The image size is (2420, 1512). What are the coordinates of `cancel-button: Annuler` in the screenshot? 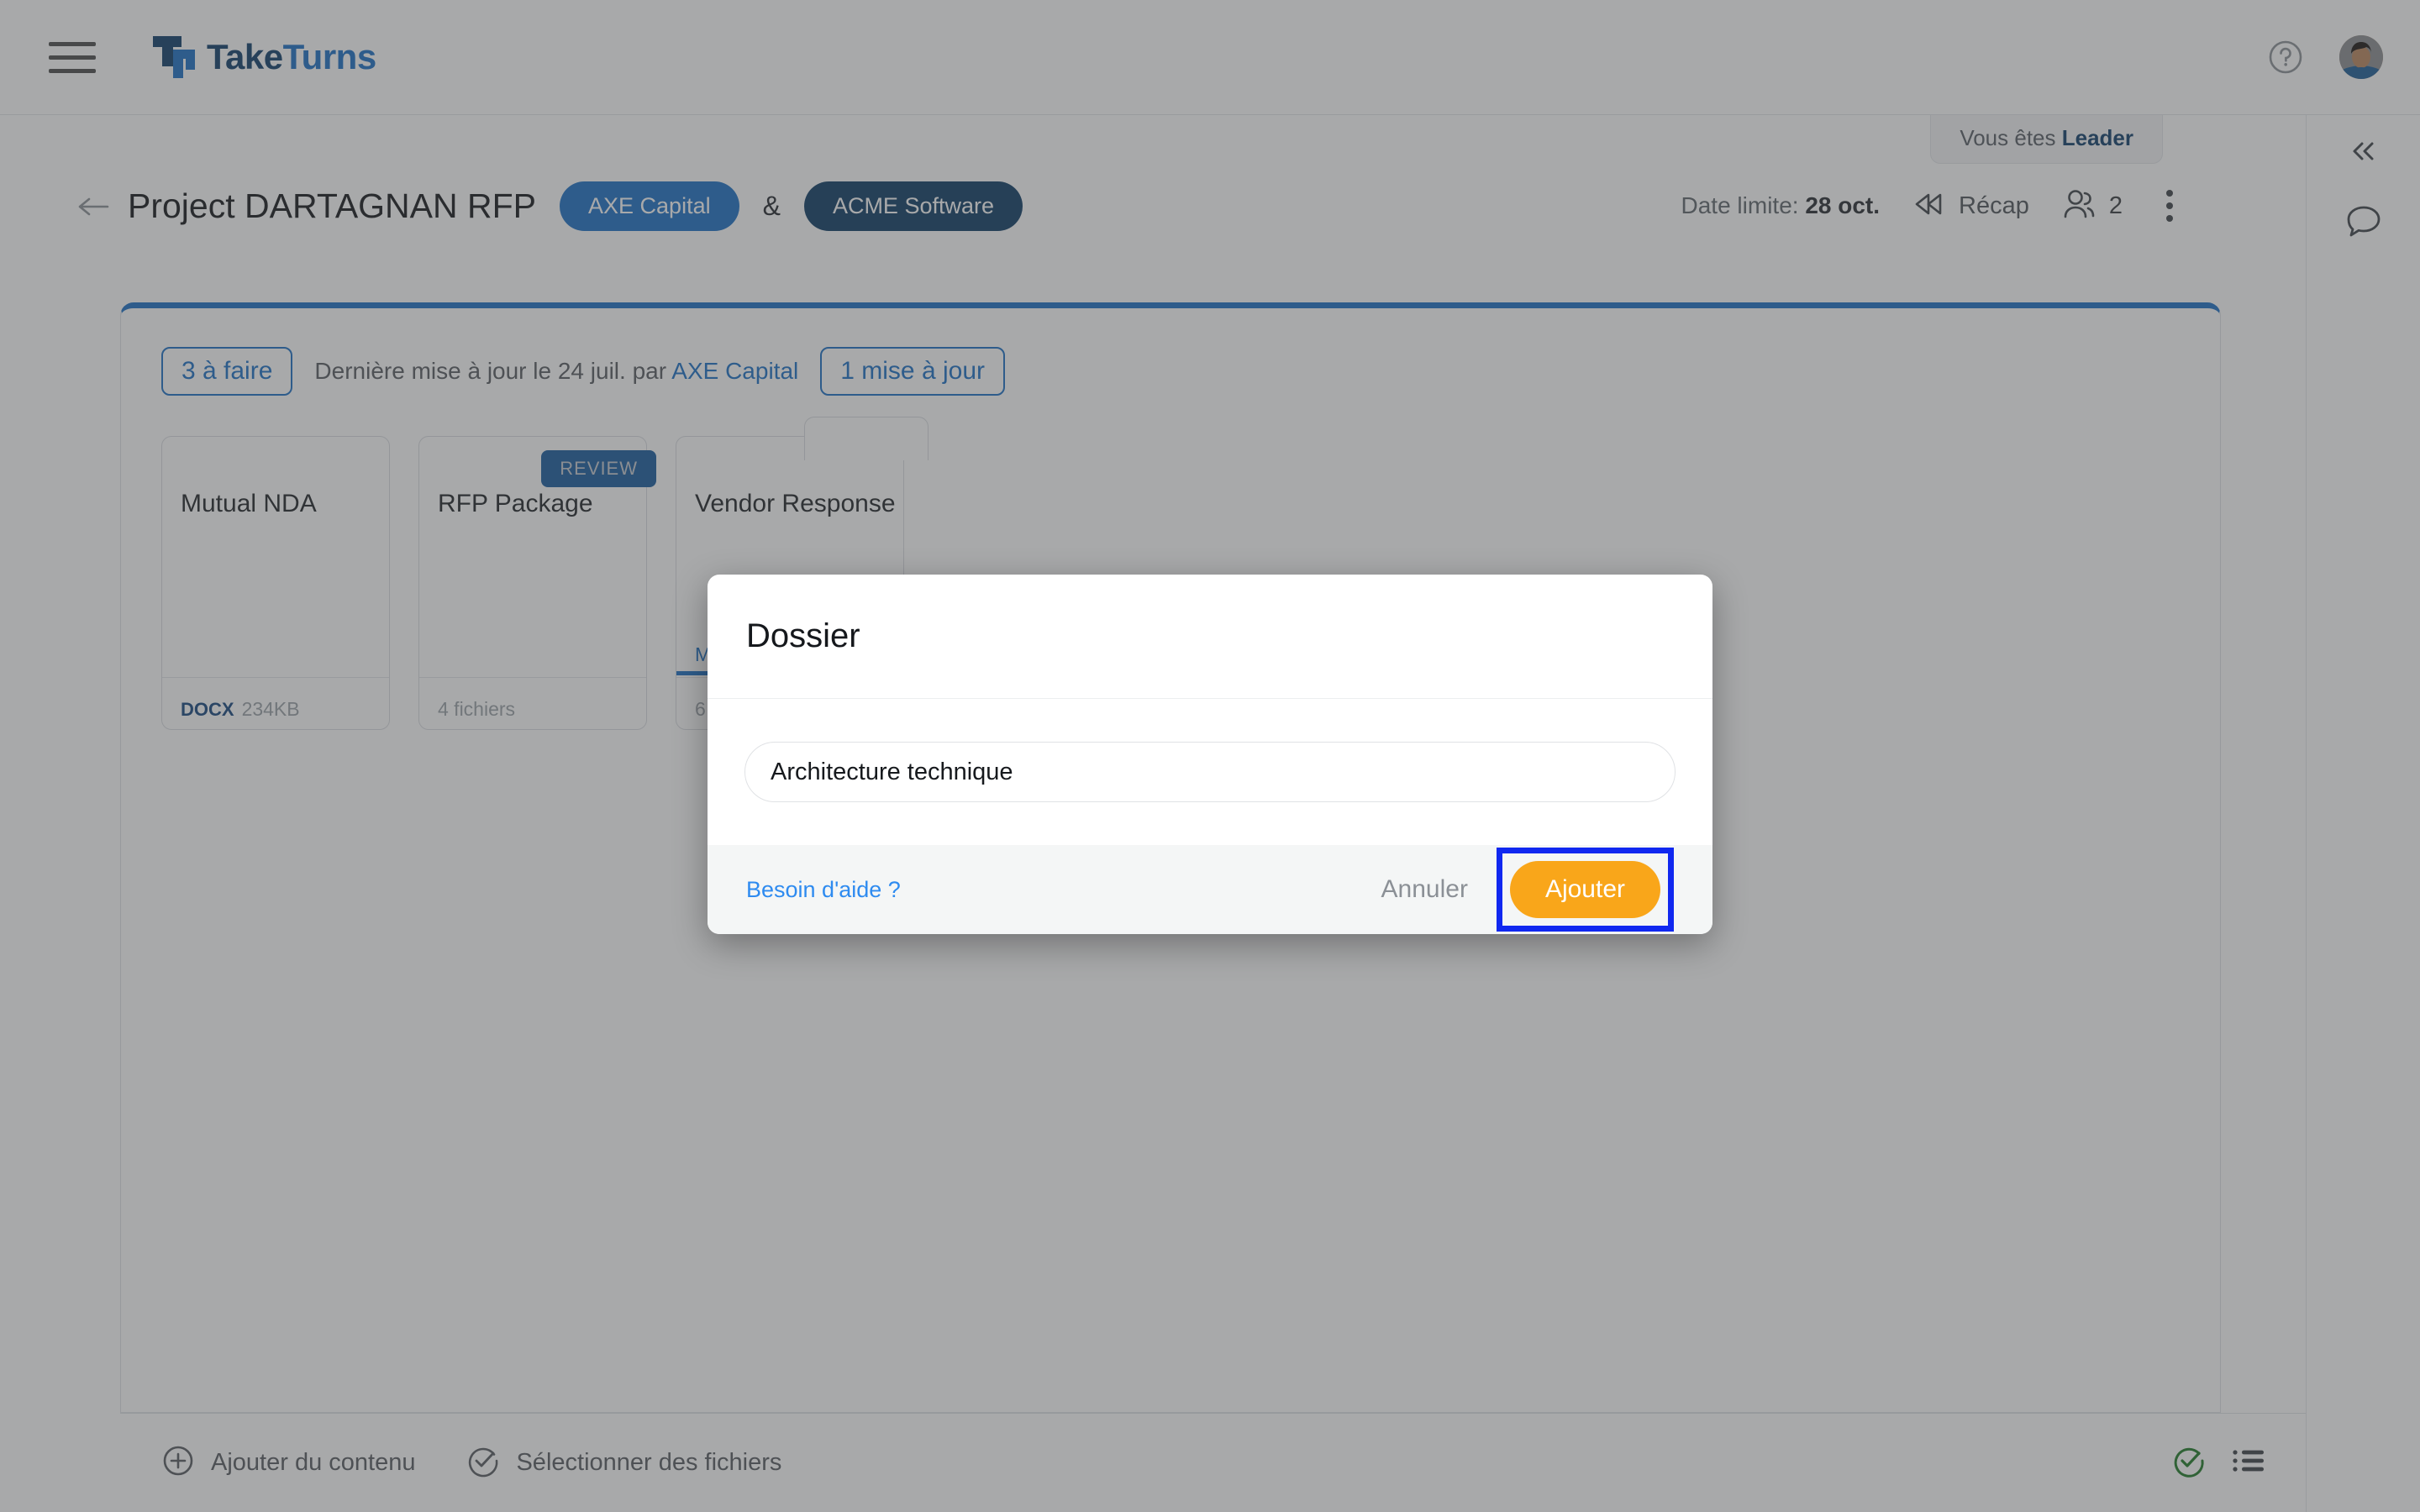 It's located at (1424, 889).